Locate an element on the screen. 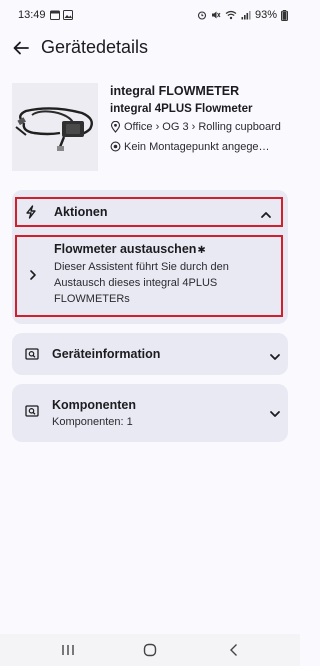 The width and height of the screenshot is (320, 666). bluetooth-icon: ✱ is located at coordinates (201, 250).